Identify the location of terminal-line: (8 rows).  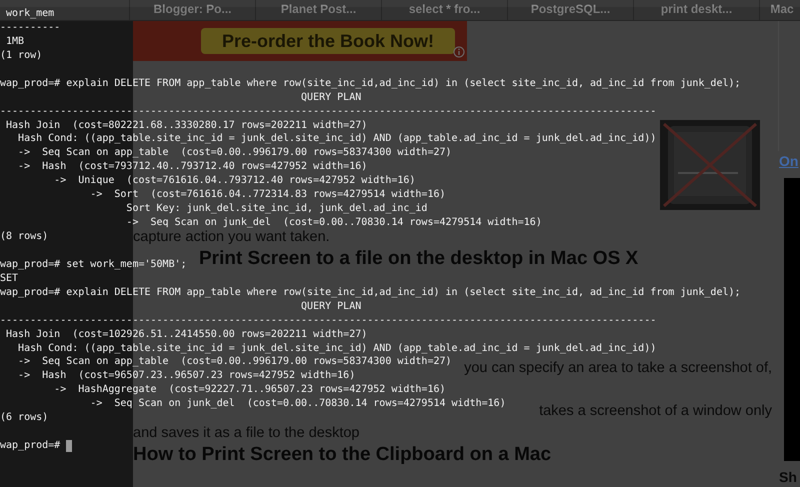
(24, 237).